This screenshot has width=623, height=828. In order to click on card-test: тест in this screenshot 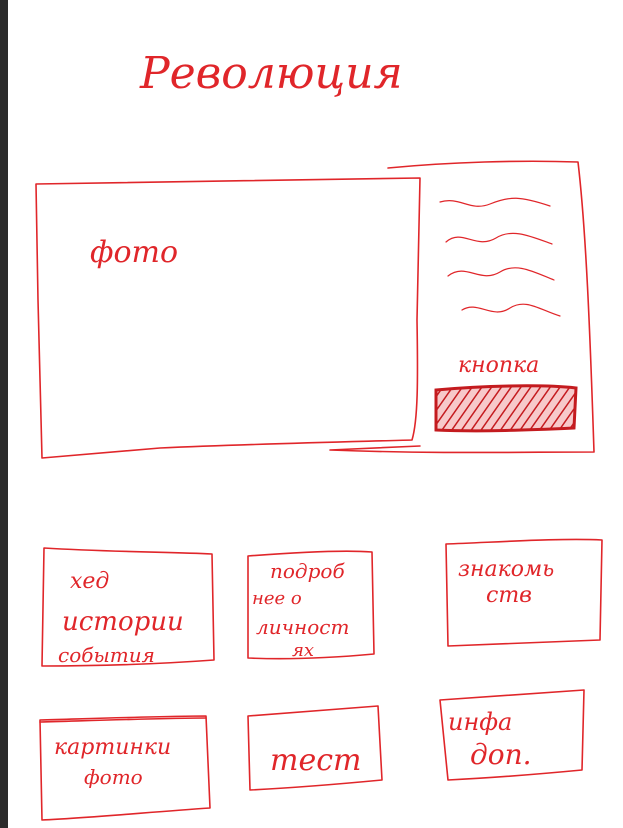, I will do `click(315, 748)`.